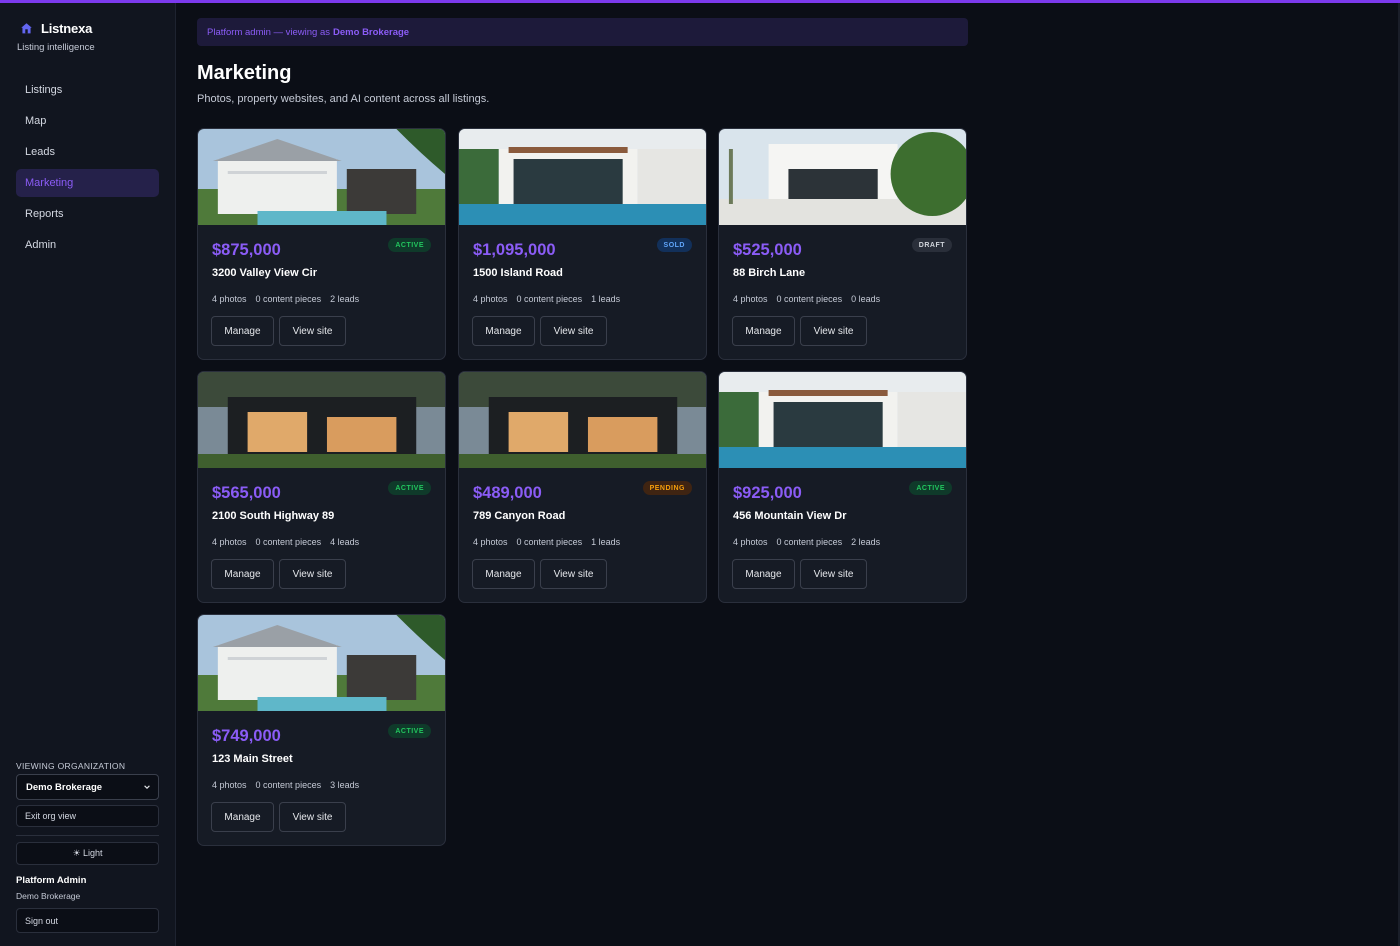 Image resolution: width=1400 pixels, height=946 pixels. I want to click on listing-price: $925,000, so click(767, 493).